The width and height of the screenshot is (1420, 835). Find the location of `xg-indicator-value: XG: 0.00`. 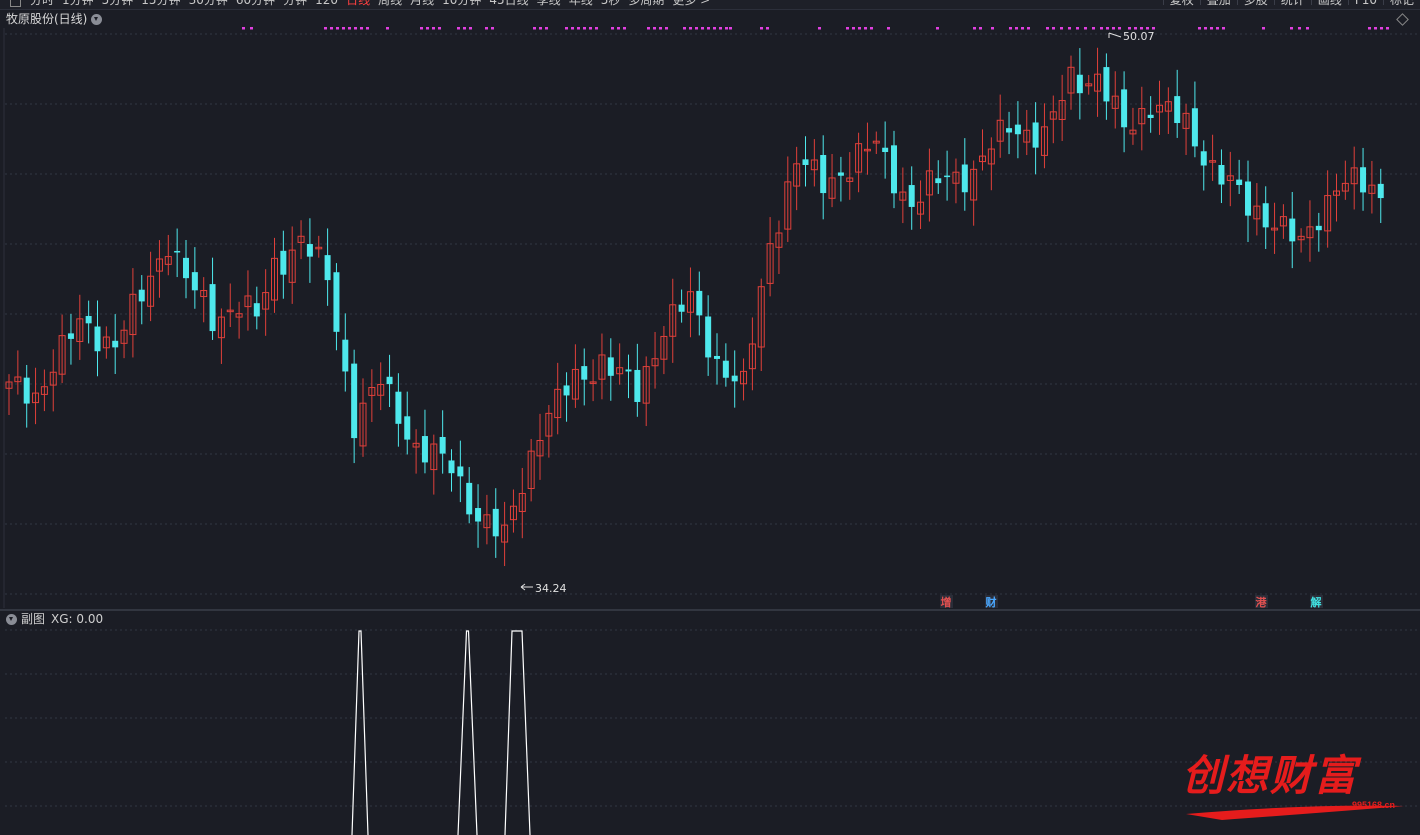

xg-indicator-value: XG: 0.00 is located at coordinates (77, 619).